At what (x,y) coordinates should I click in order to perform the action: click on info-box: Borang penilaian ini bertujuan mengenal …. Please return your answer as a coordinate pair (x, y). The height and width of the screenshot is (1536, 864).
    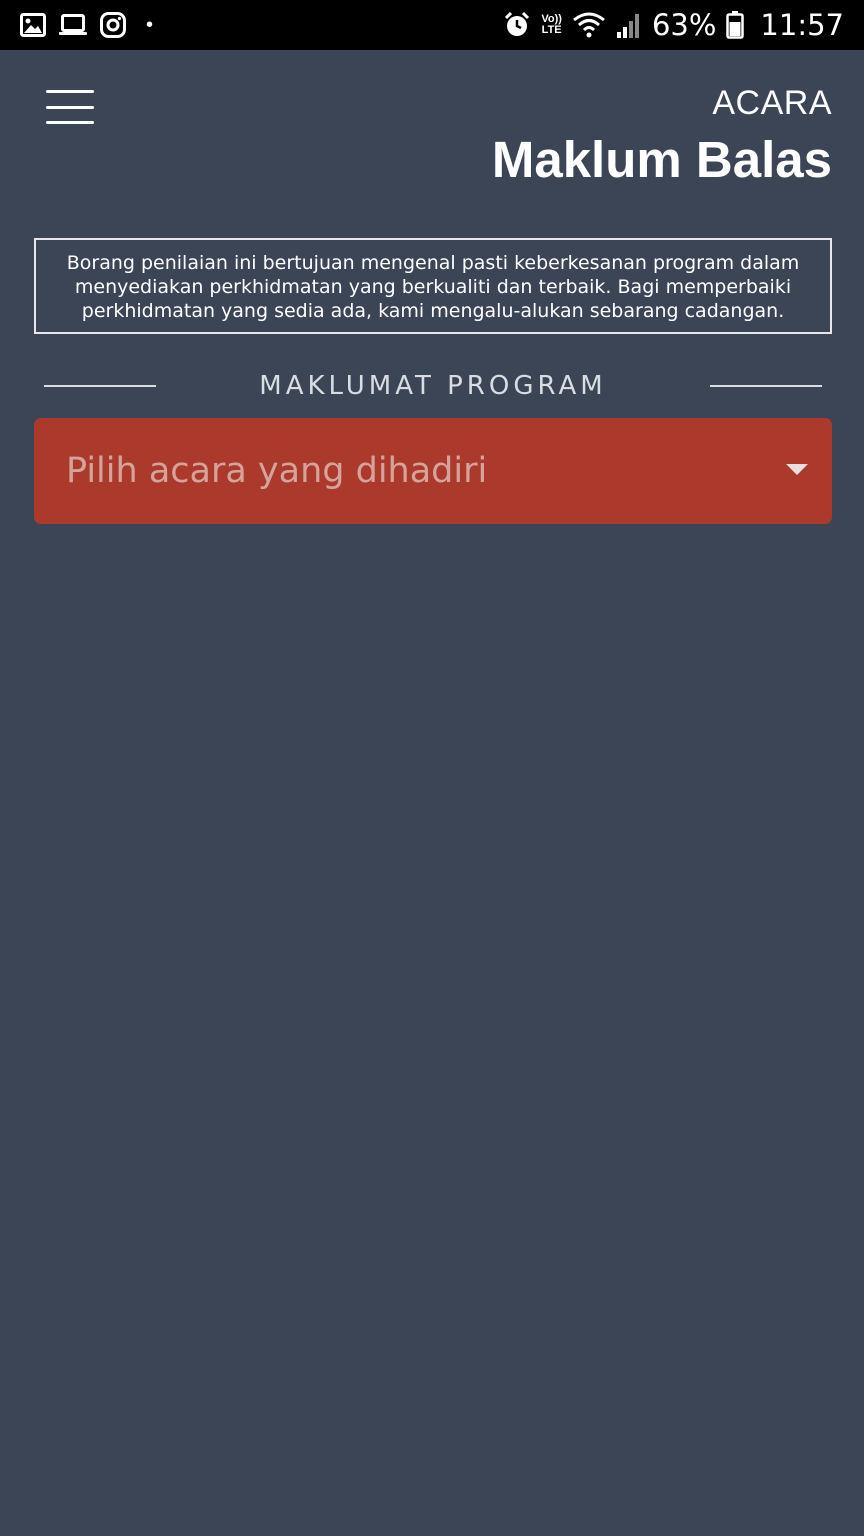
    Looking at the image, I should click on (433, 286).